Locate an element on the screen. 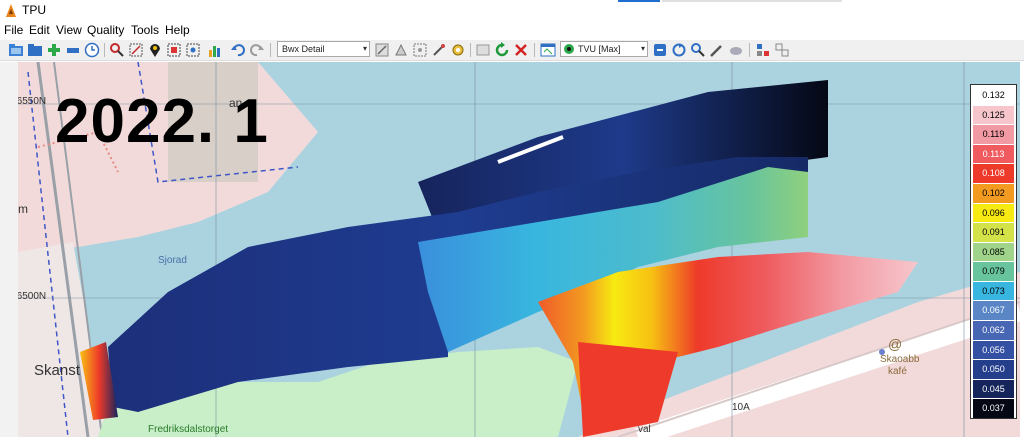 This screenshot has width=1024, height=437. year-overlay-label: 2022. 1 is located at coordinates (162, 121).